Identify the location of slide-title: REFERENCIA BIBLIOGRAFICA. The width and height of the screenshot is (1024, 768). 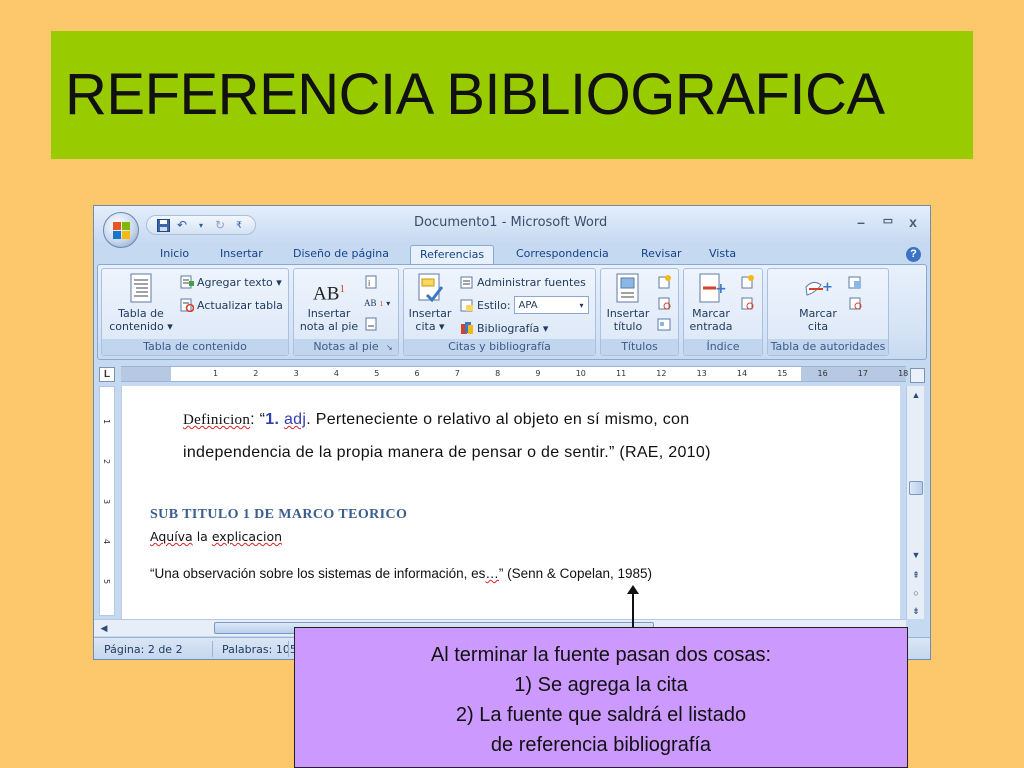
(475, 94).